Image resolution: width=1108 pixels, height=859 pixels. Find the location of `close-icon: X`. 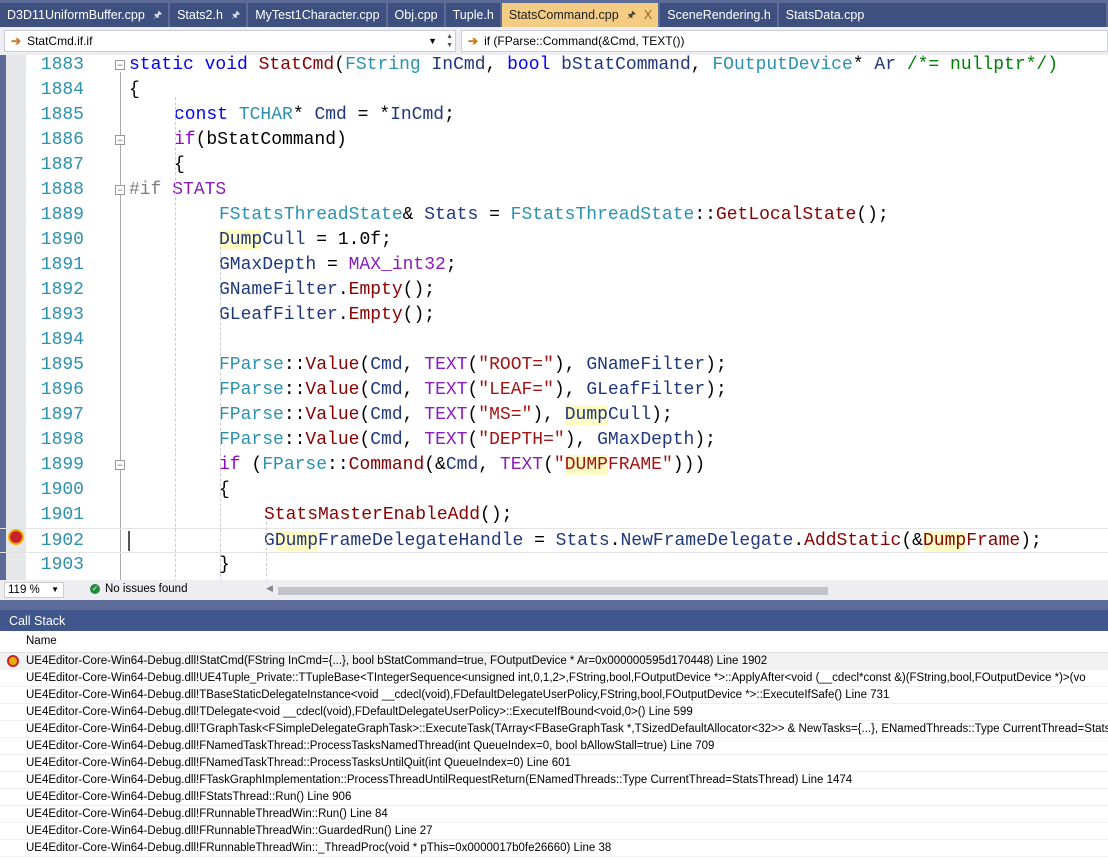

close-icon: X is located at coordinates (648, 17).